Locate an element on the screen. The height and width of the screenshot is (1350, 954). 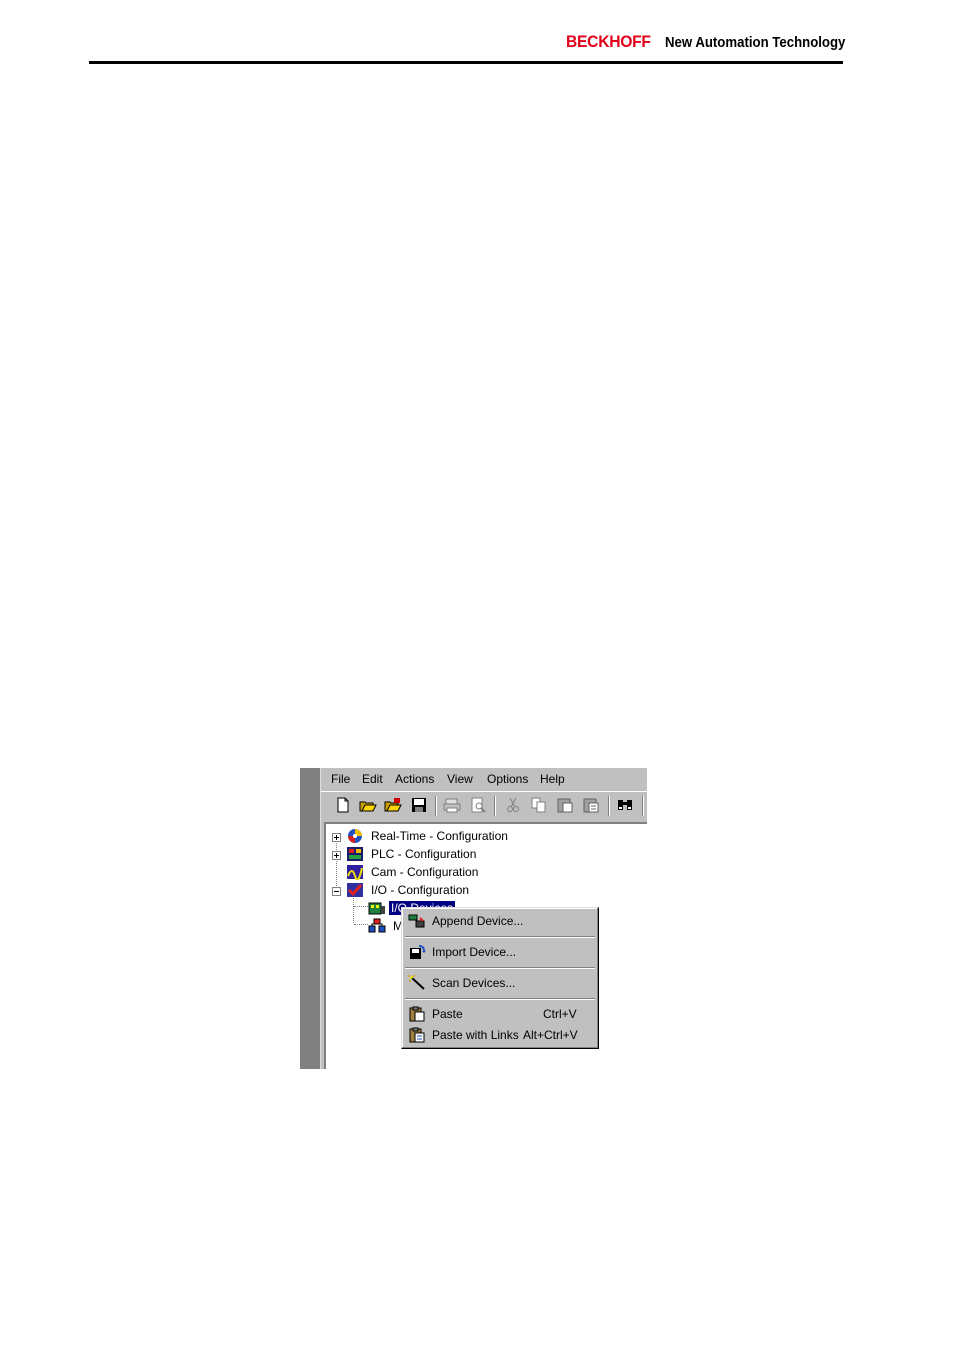
paste-toolbar-icon is located at coordinates (565, 805).